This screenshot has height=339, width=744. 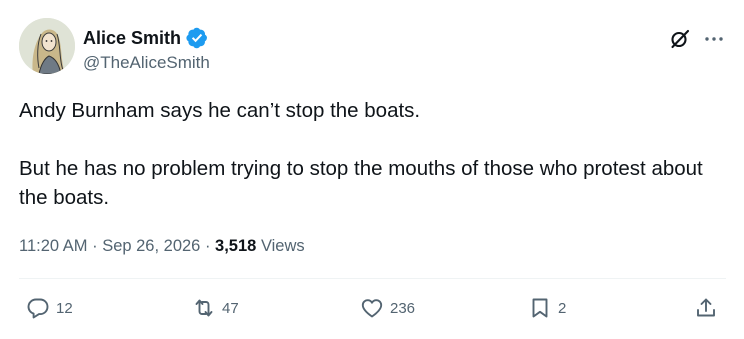 I want to click on repost-count: 47, so click(x=230, y=308).